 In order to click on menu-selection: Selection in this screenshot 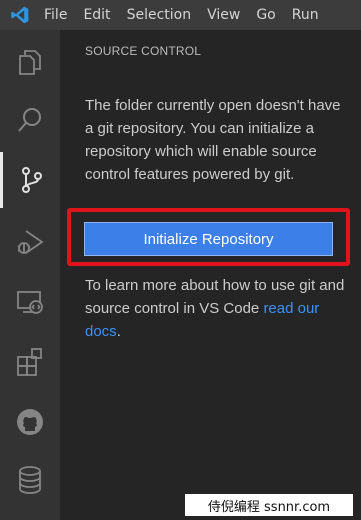, I will do `click(159, 15)`.